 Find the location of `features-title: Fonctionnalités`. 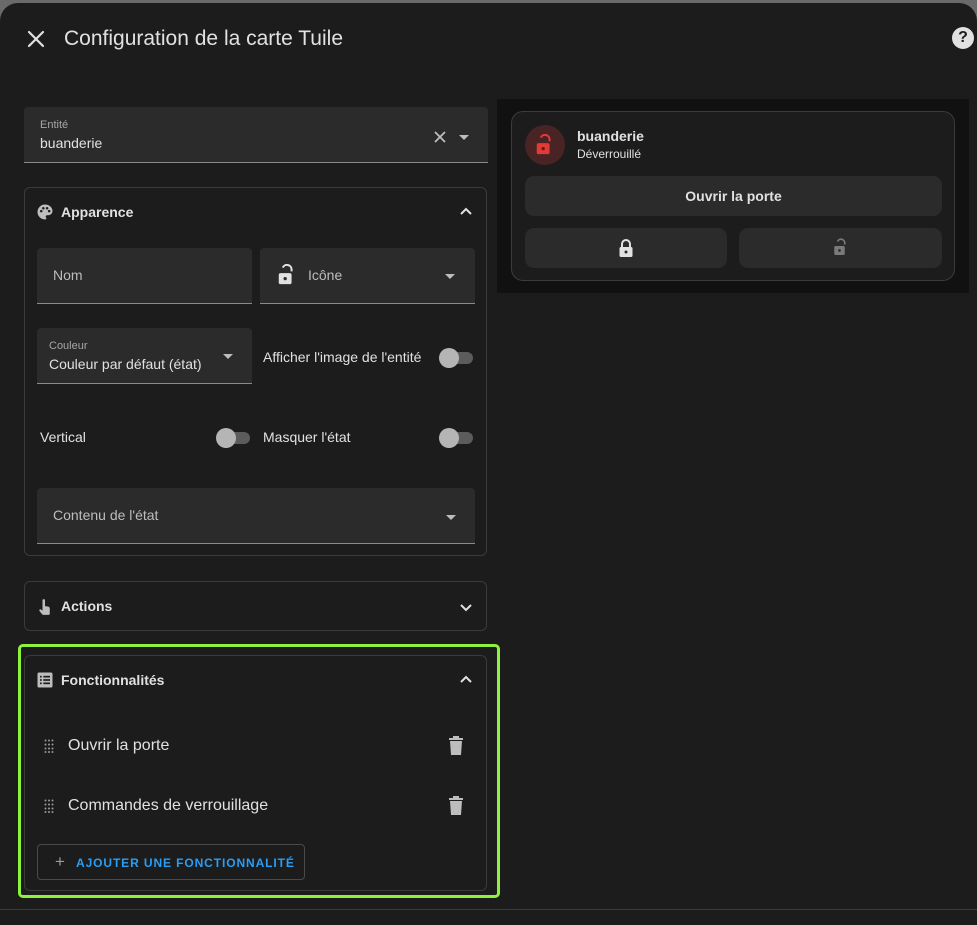

features-title: Fonctionnalités is located at coordinates (113, 680).